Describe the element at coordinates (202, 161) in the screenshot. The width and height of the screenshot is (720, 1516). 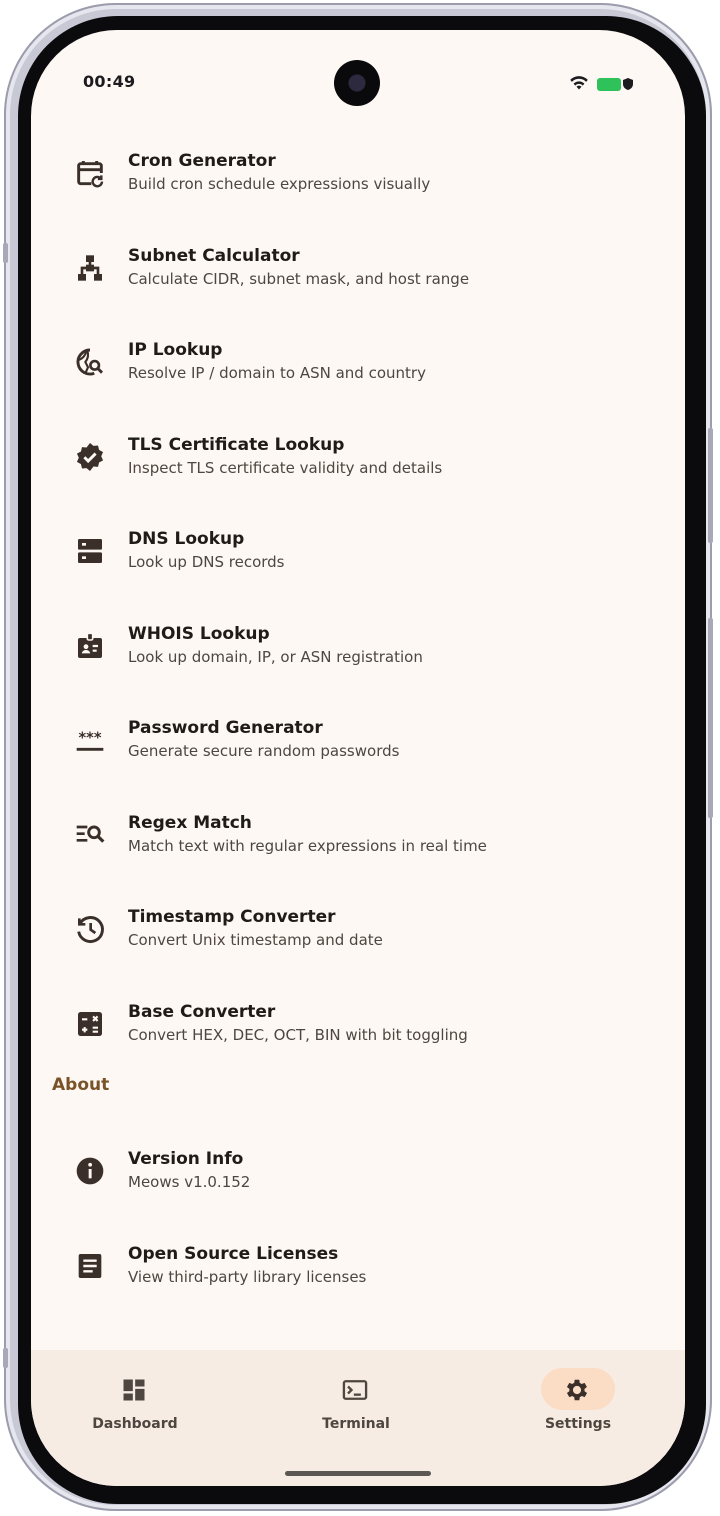
I see `list-item-title: Cron Generator` at that location.